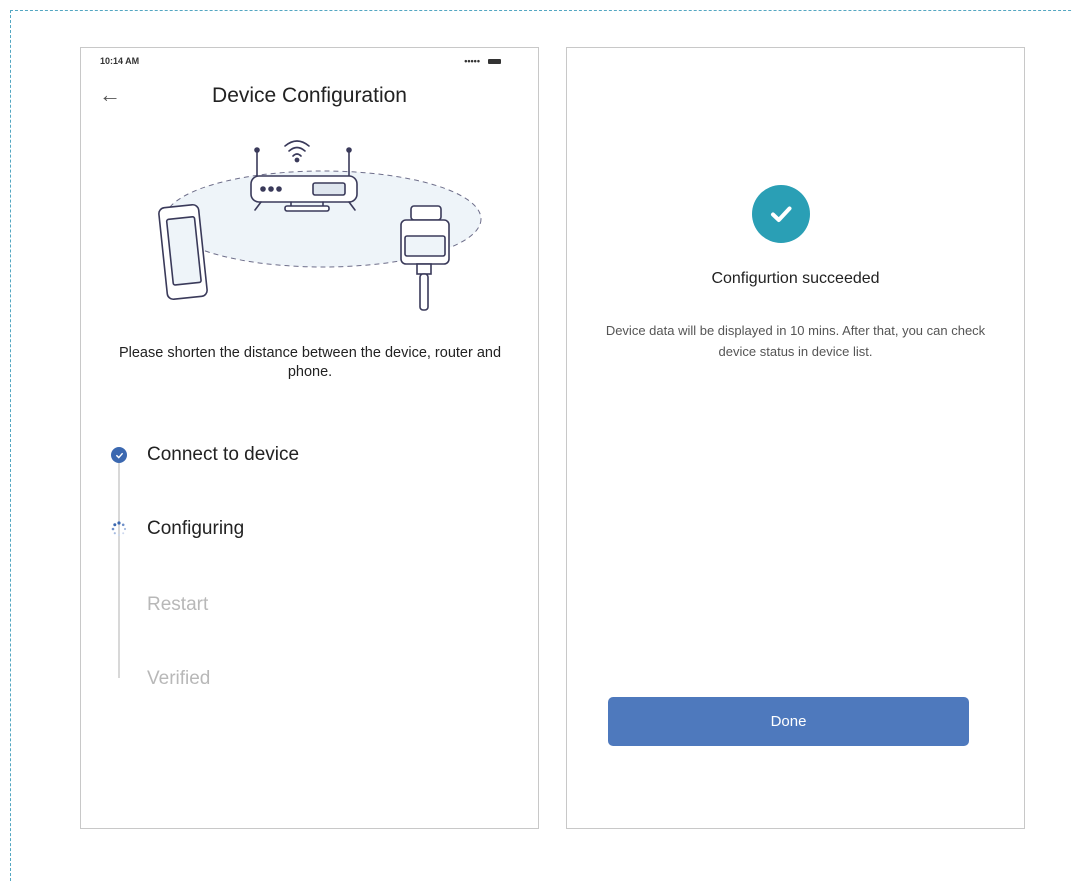 Image resolution: width=1073 pixels, height=881 pixels. What do you see at coordinates (119, 529) in the screenshot?
I see `spinner-icon` at bounding box center [119, 529].